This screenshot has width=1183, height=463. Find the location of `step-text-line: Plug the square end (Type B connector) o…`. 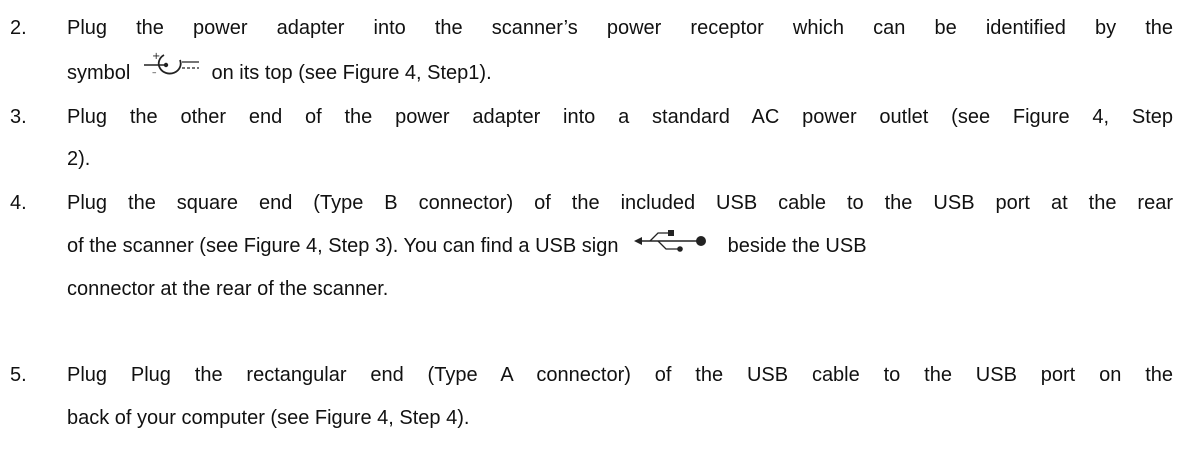

step-text-line: Plug the square end (Type B connector) o… is located at coordinates (620, 203).